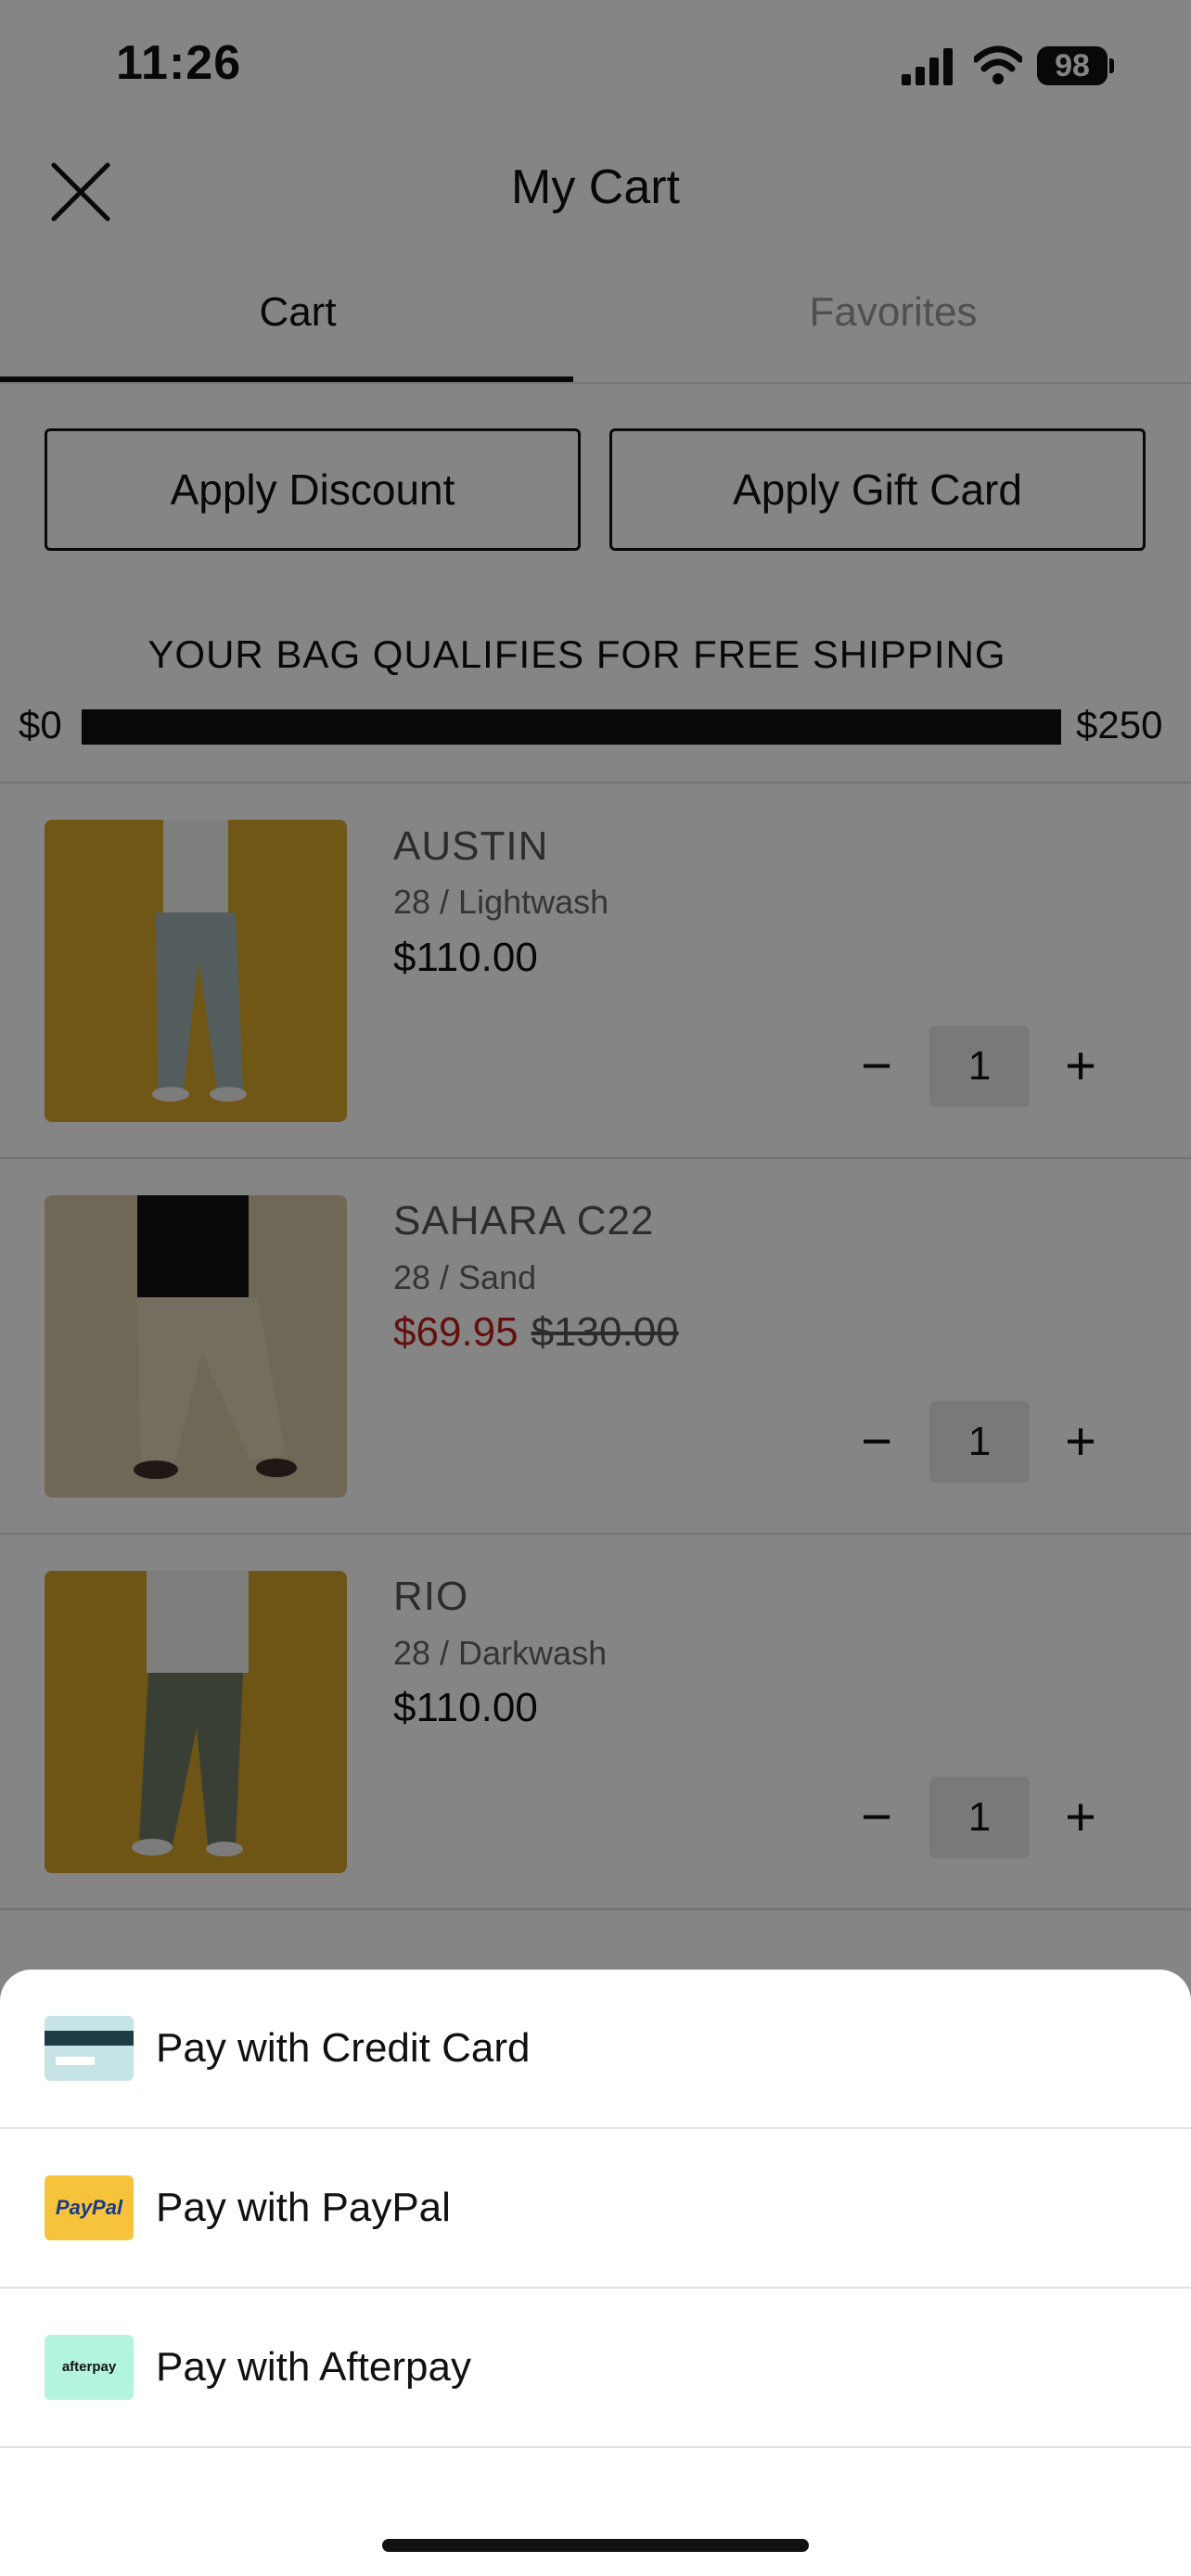 The image size is (1191, 2576). Describe the element at coordinates (343, 2048) in the screenshot. I see `pay-option-label: Pay with Credit Card` at that location.